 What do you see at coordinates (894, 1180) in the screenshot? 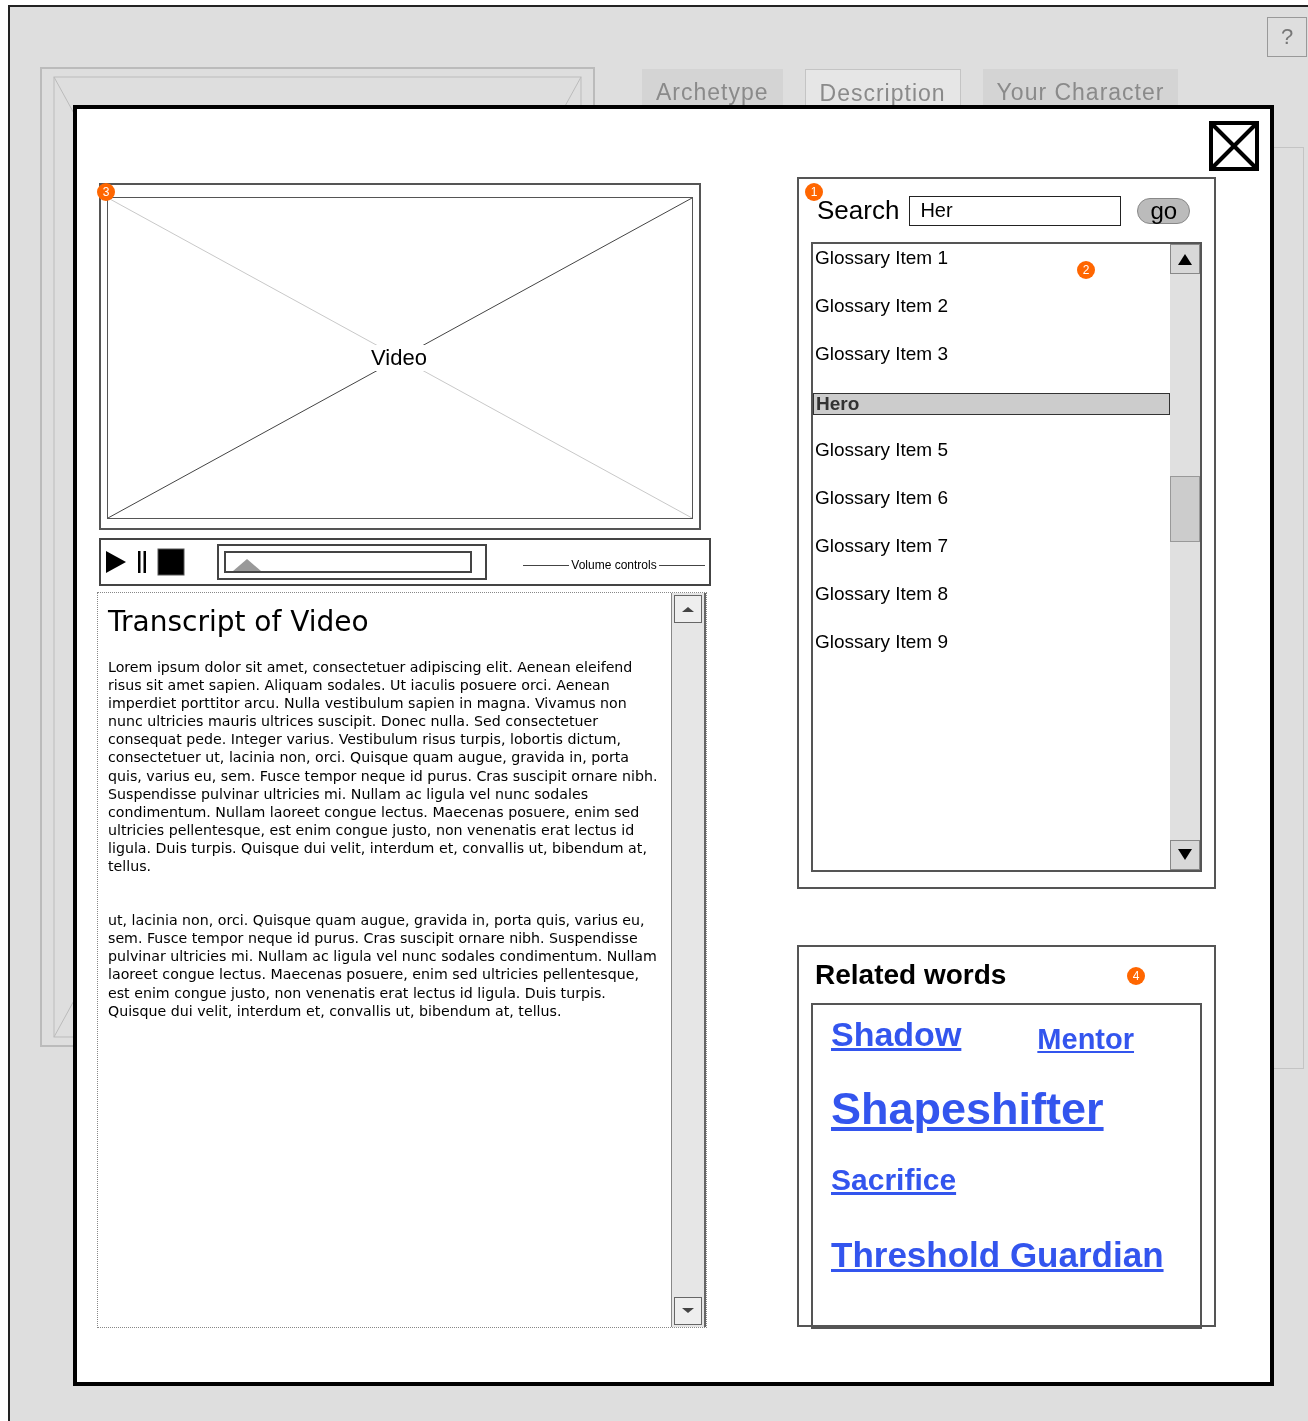
I see `related-word-link: Sacrifice` at bounding box center [894, 1180].